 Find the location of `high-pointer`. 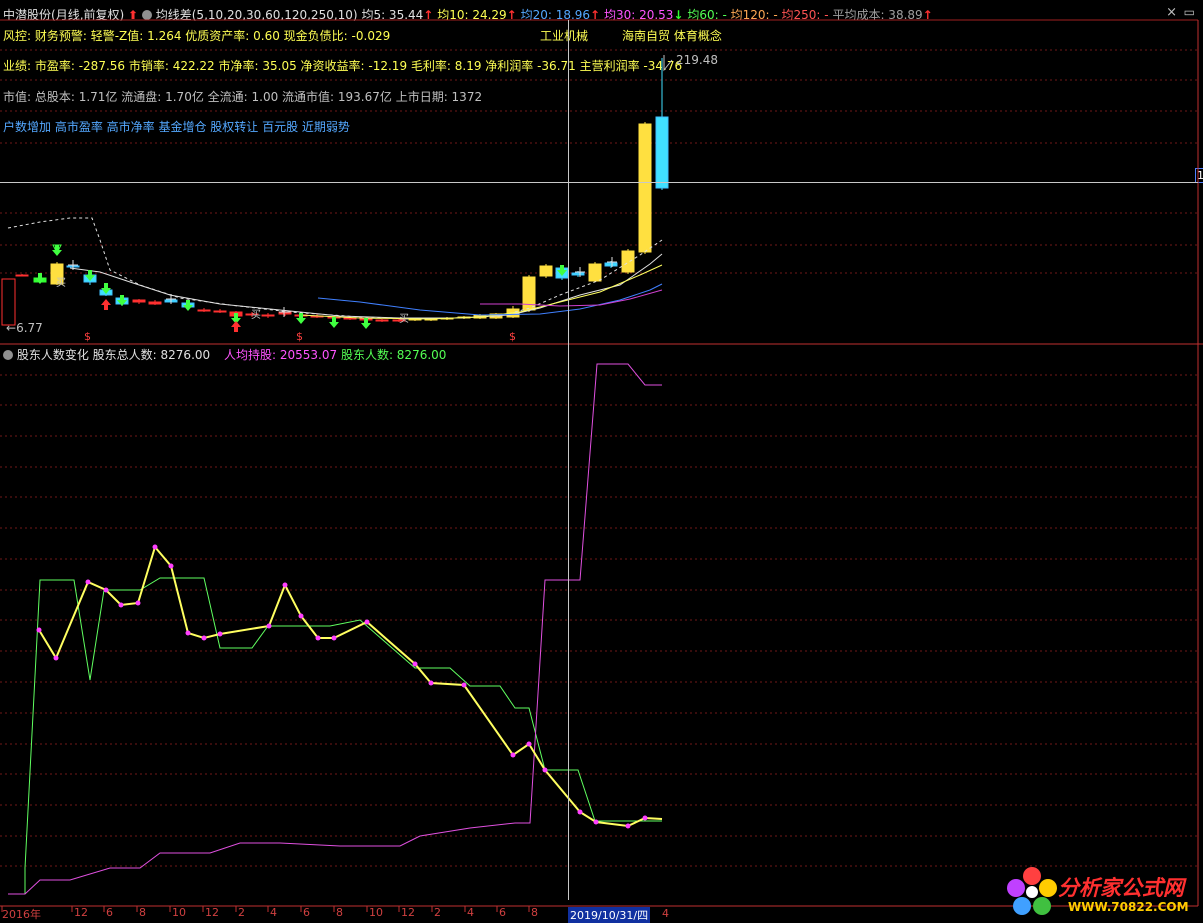

high-pointer is located at coordinates (668, 63).